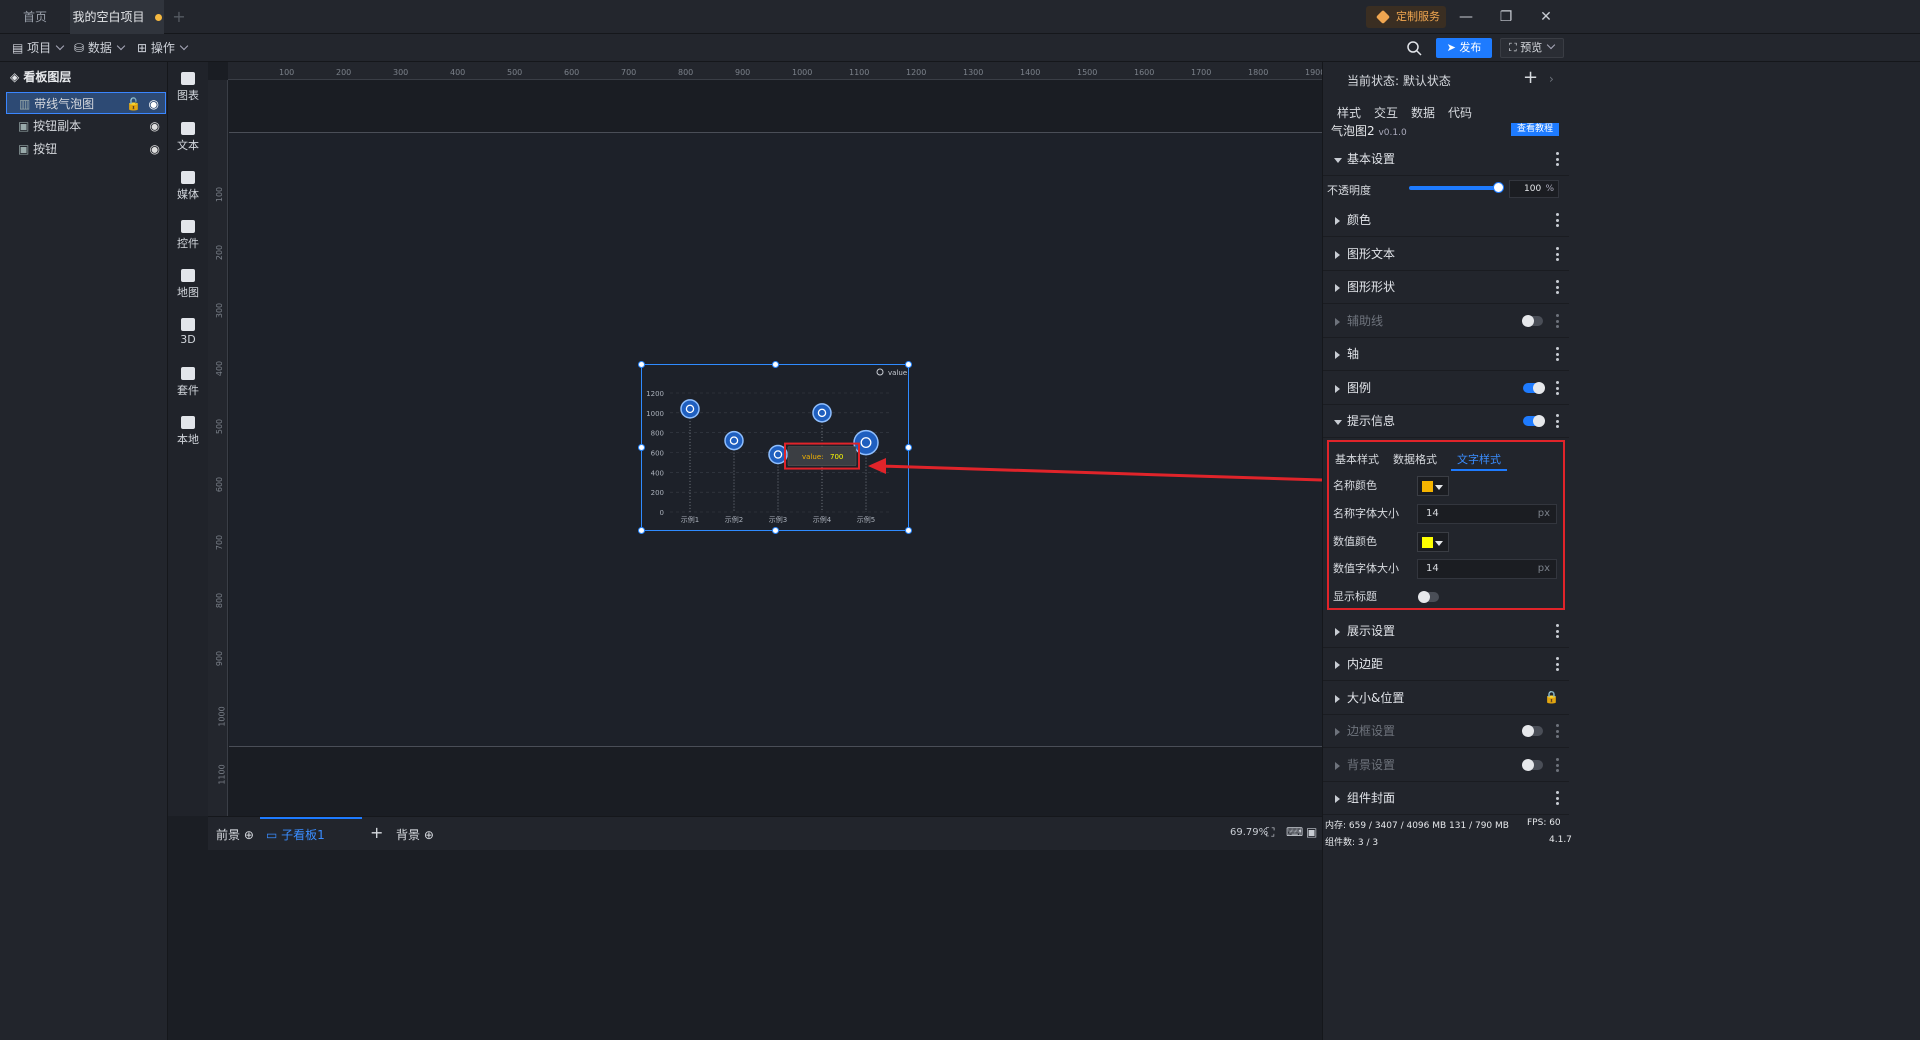  What do you see at coordinates (1535, 129) in the screenshot?
I see `tutorial-button: 查看教程` at bounding box center [1535, 129].